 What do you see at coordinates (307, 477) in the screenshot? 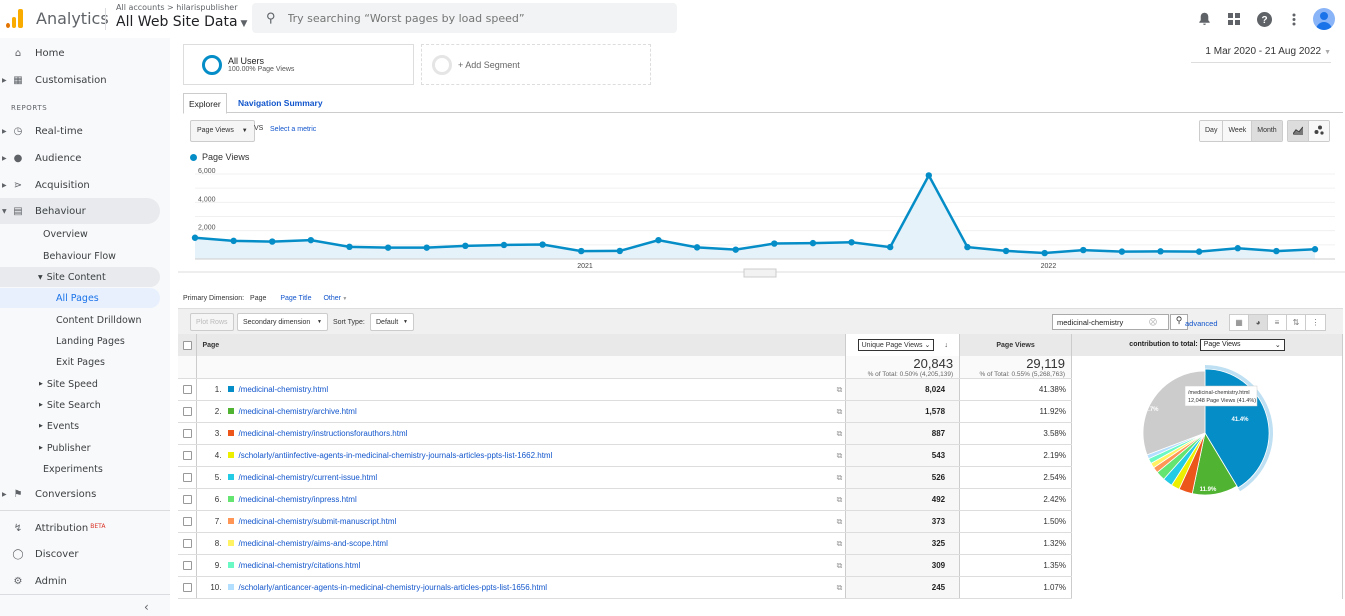
I see `page-link: /medicinal-chemistry/current-issue.html` at bounding box center [307, 477].